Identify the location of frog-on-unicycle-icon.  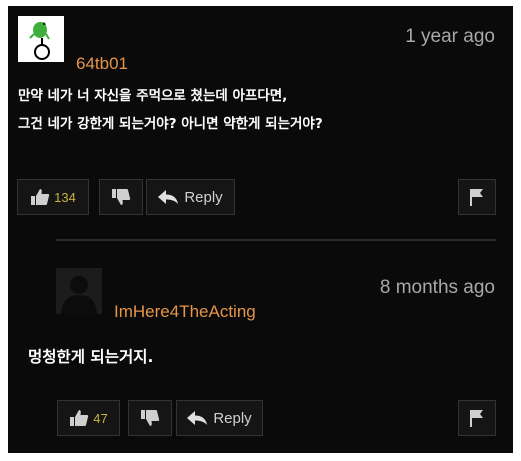
(39, 41).